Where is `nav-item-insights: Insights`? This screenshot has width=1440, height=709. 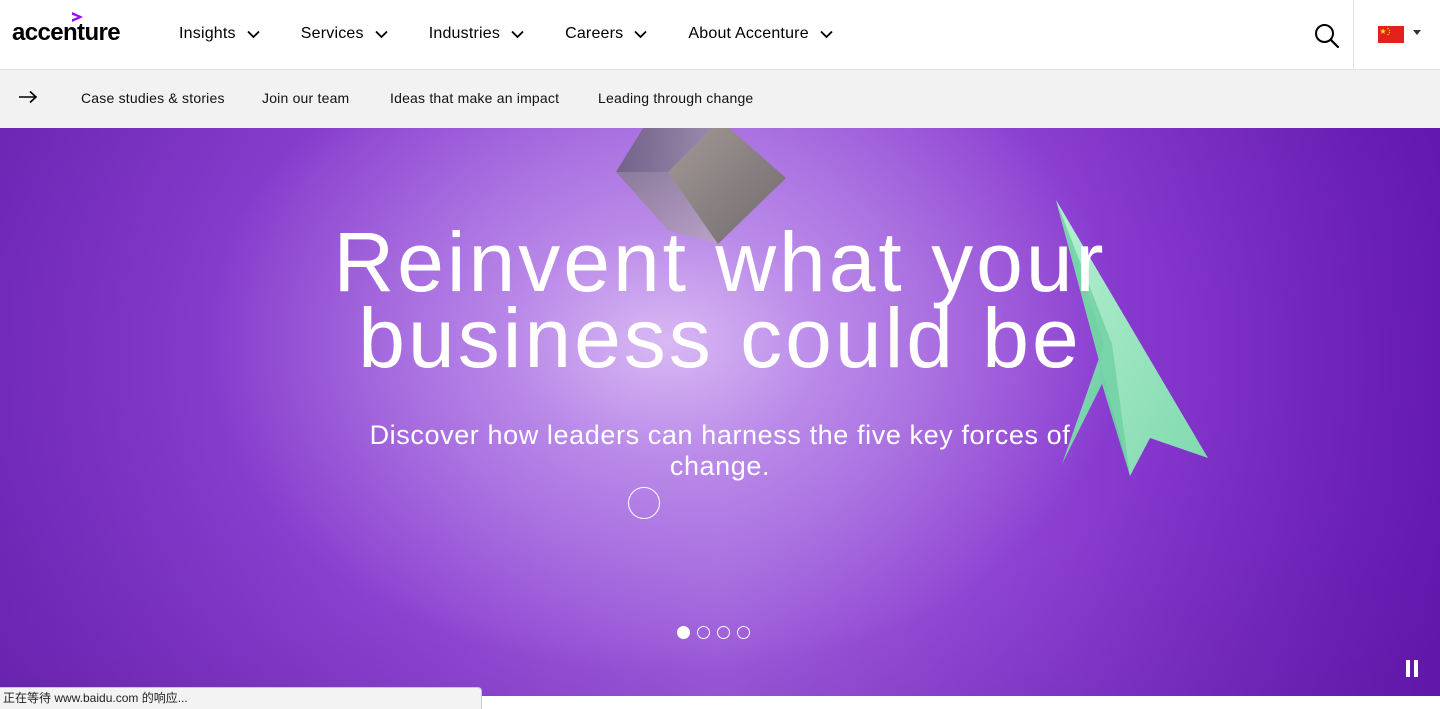
nav-item-insights: Insights is located at coordinates (219, 34).